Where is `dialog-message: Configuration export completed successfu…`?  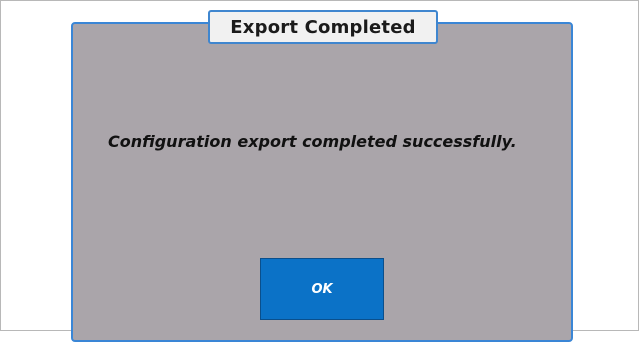 dialog-message: Configuration export completed successfu… is located at coordinates (312, 141).